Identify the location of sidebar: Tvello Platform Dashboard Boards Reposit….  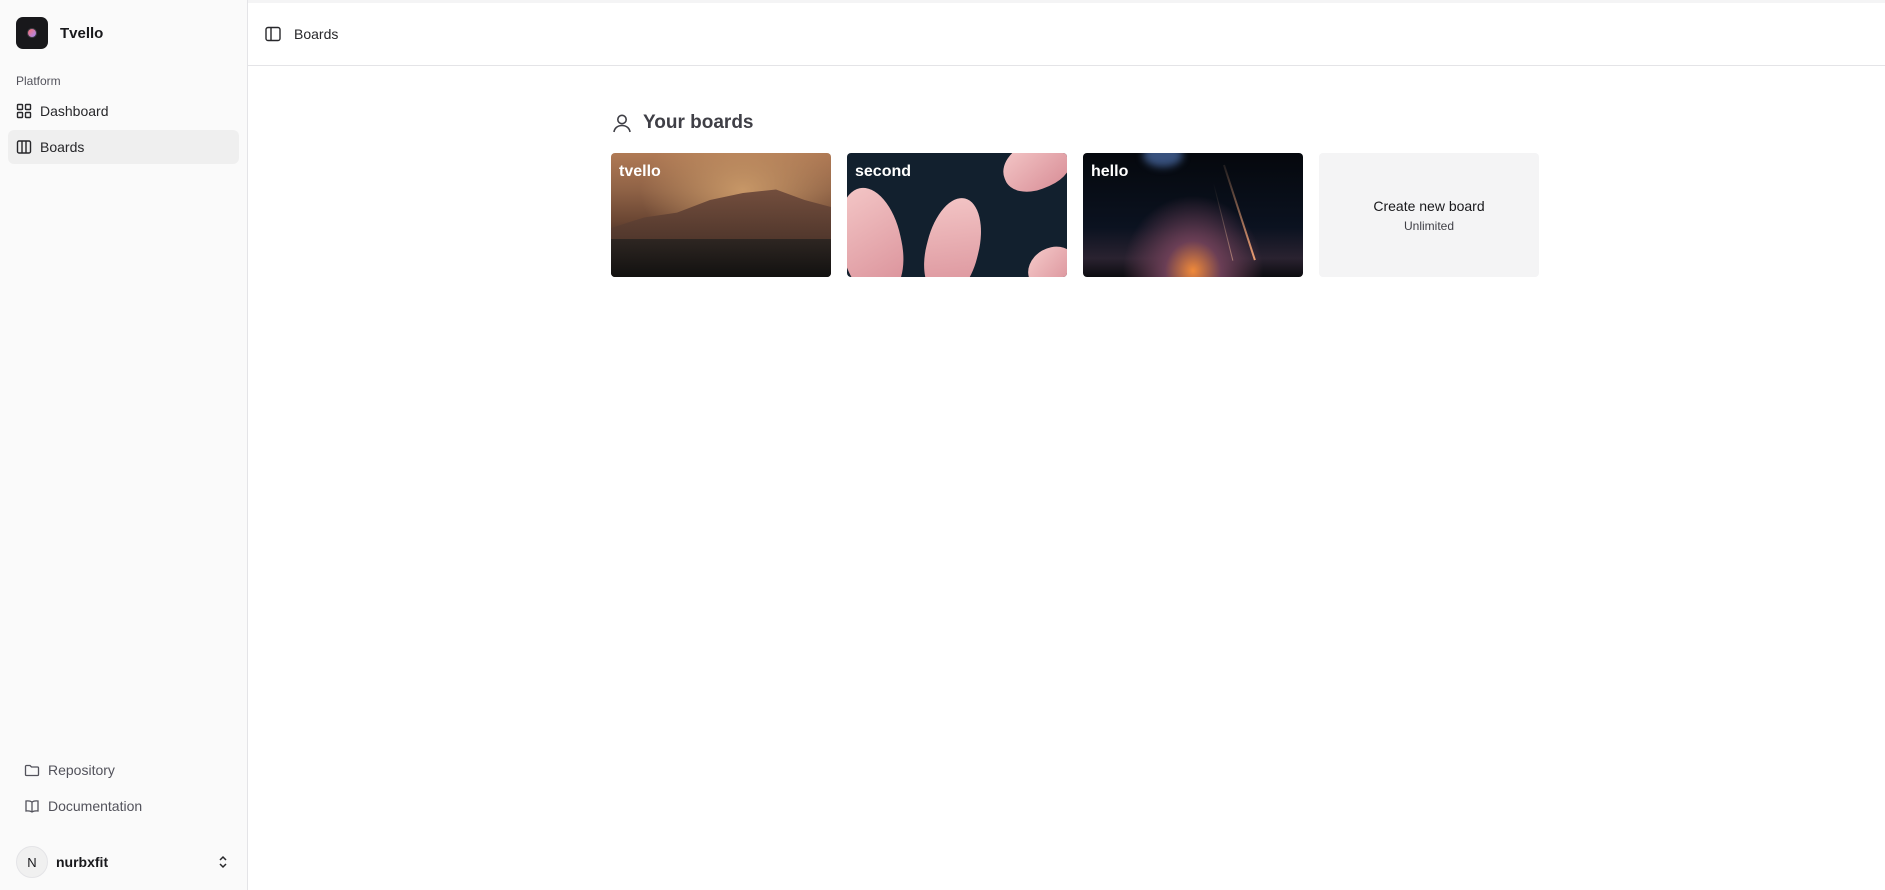
(124, 445).